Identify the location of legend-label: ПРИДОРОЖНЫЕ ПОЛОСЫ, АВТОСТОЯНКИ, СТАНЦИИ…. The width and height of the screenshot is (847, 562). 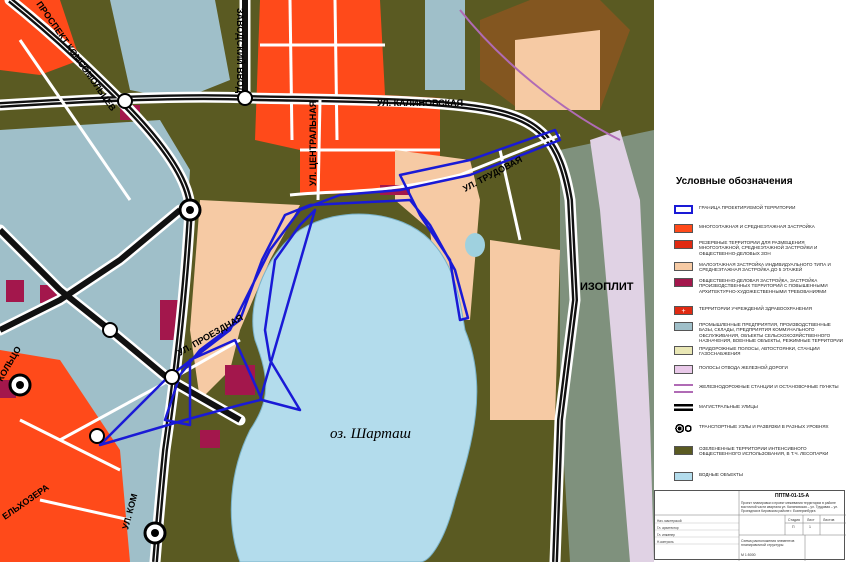
(759, 351).